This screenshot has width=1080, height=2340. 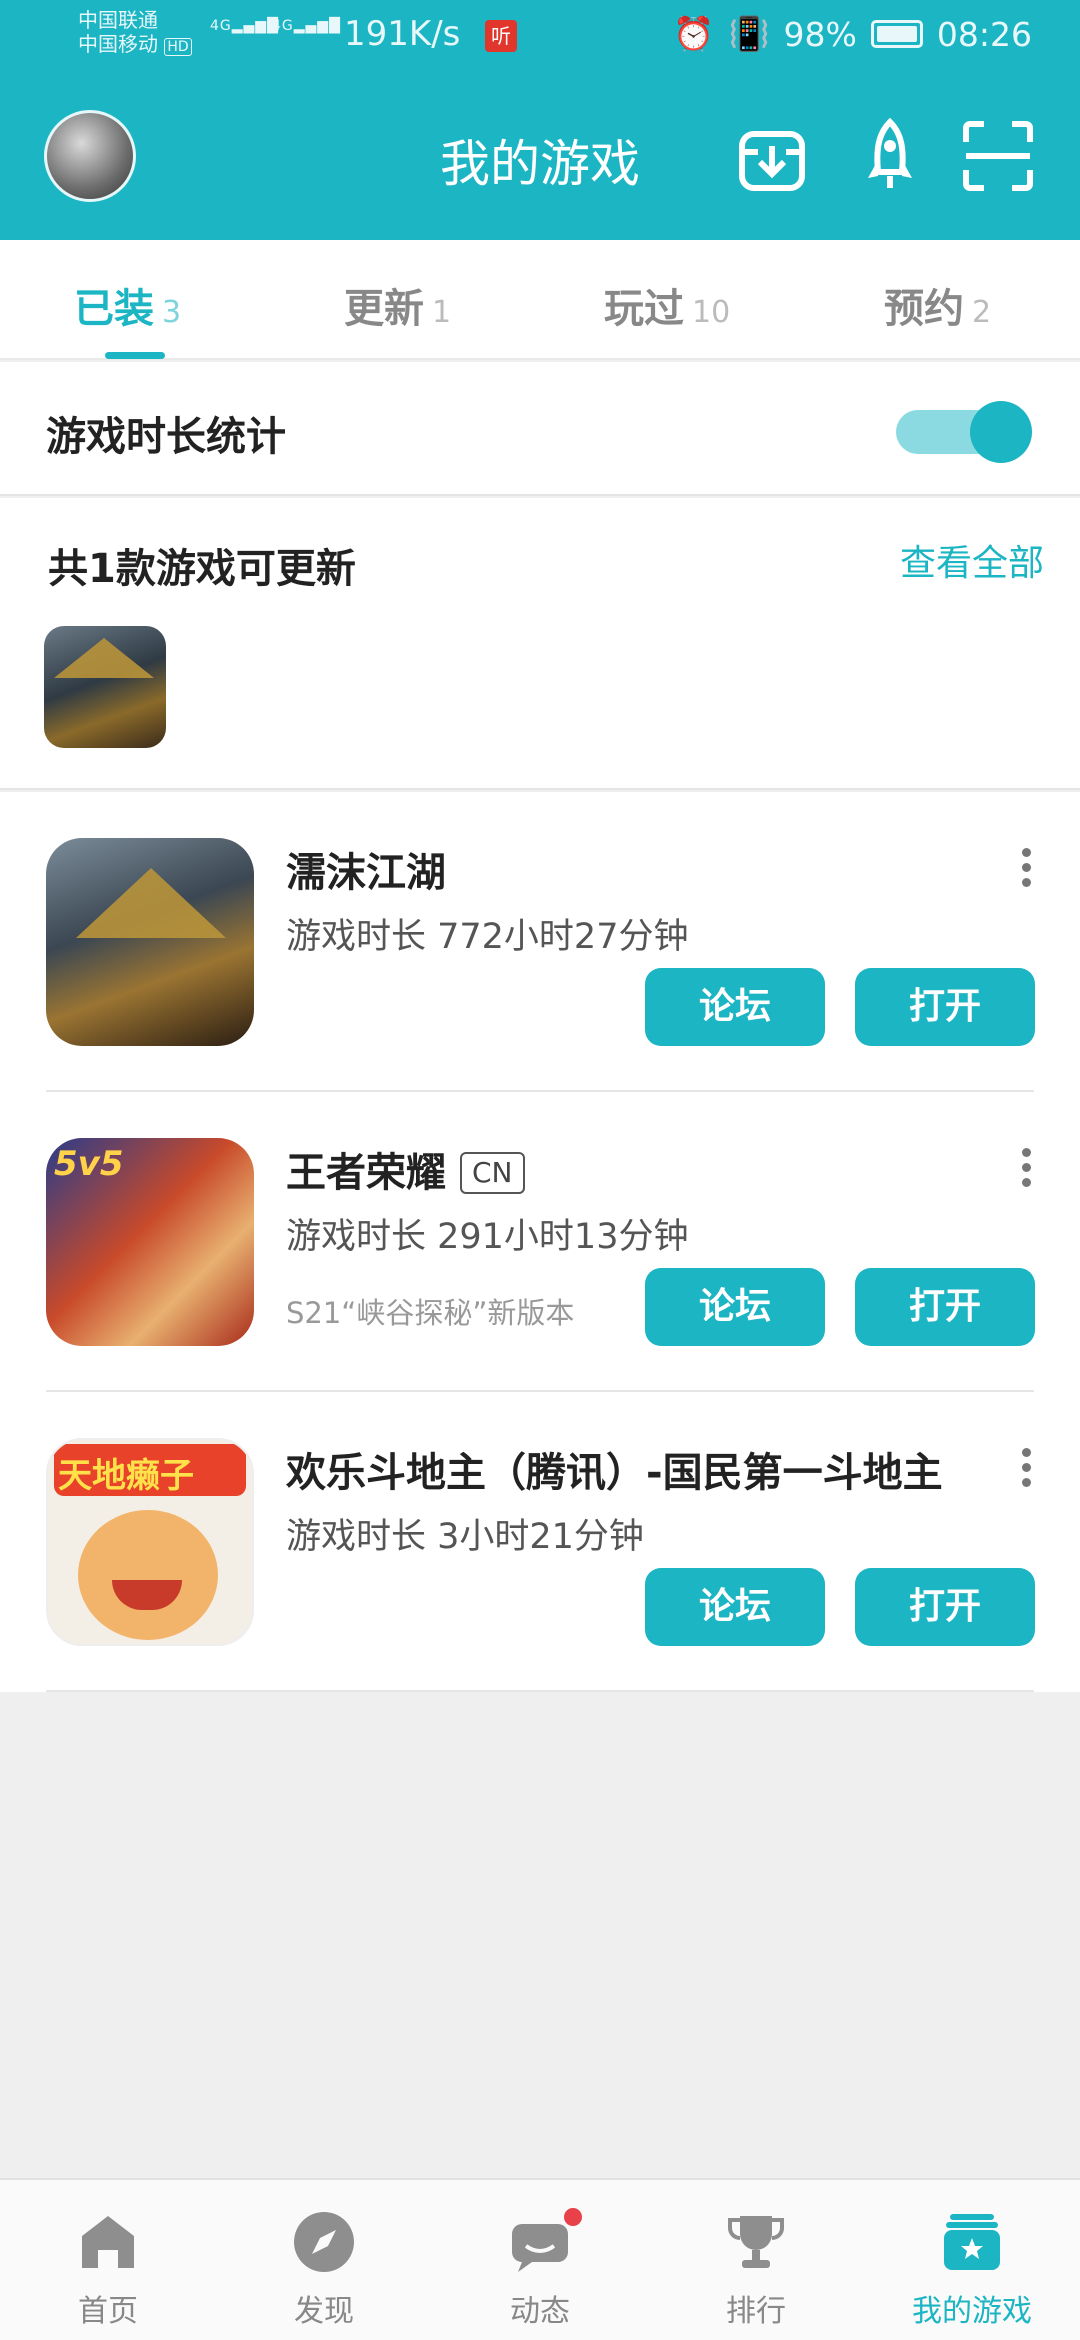 I want to click on tab-reserved: 预约 2, so click(x=937, y=305).